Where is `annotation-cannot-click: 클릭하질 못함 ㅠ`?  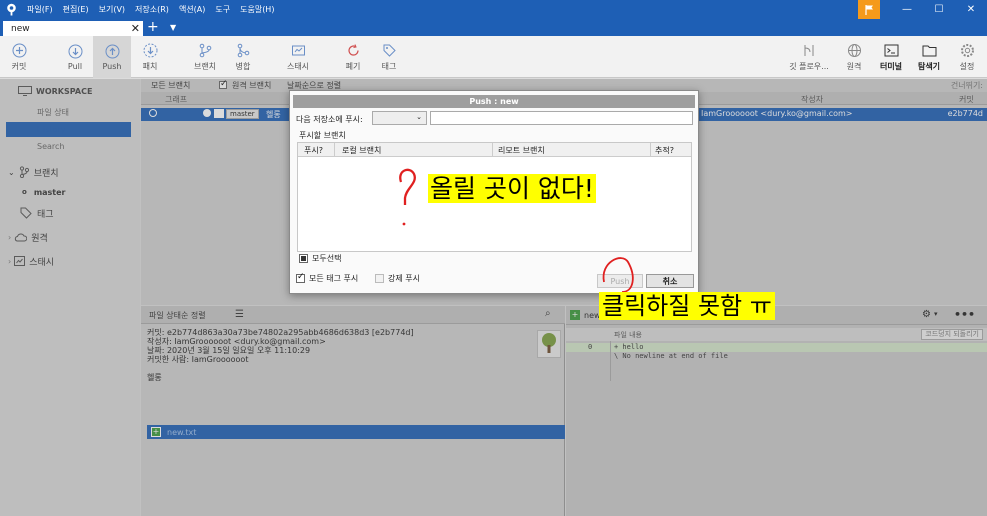 annotation-cannot-click: 클릭하질 못함 ㅠ is located at coordinates (687, 306).